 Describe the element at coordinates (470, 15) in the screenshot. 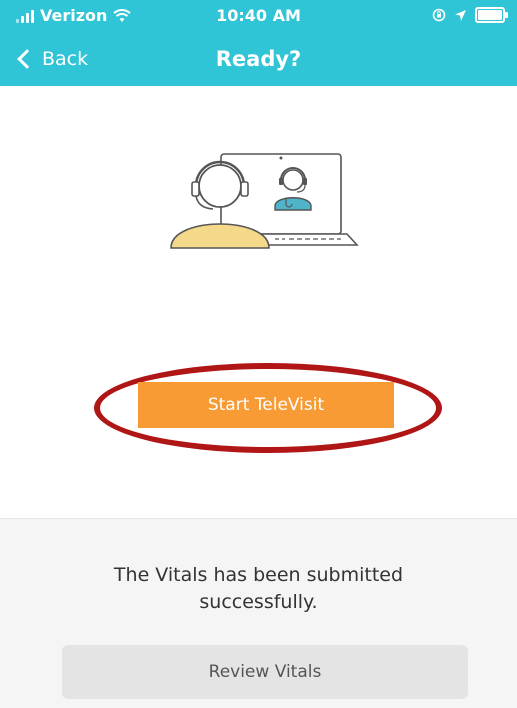

I see `status-indicators` at that location.